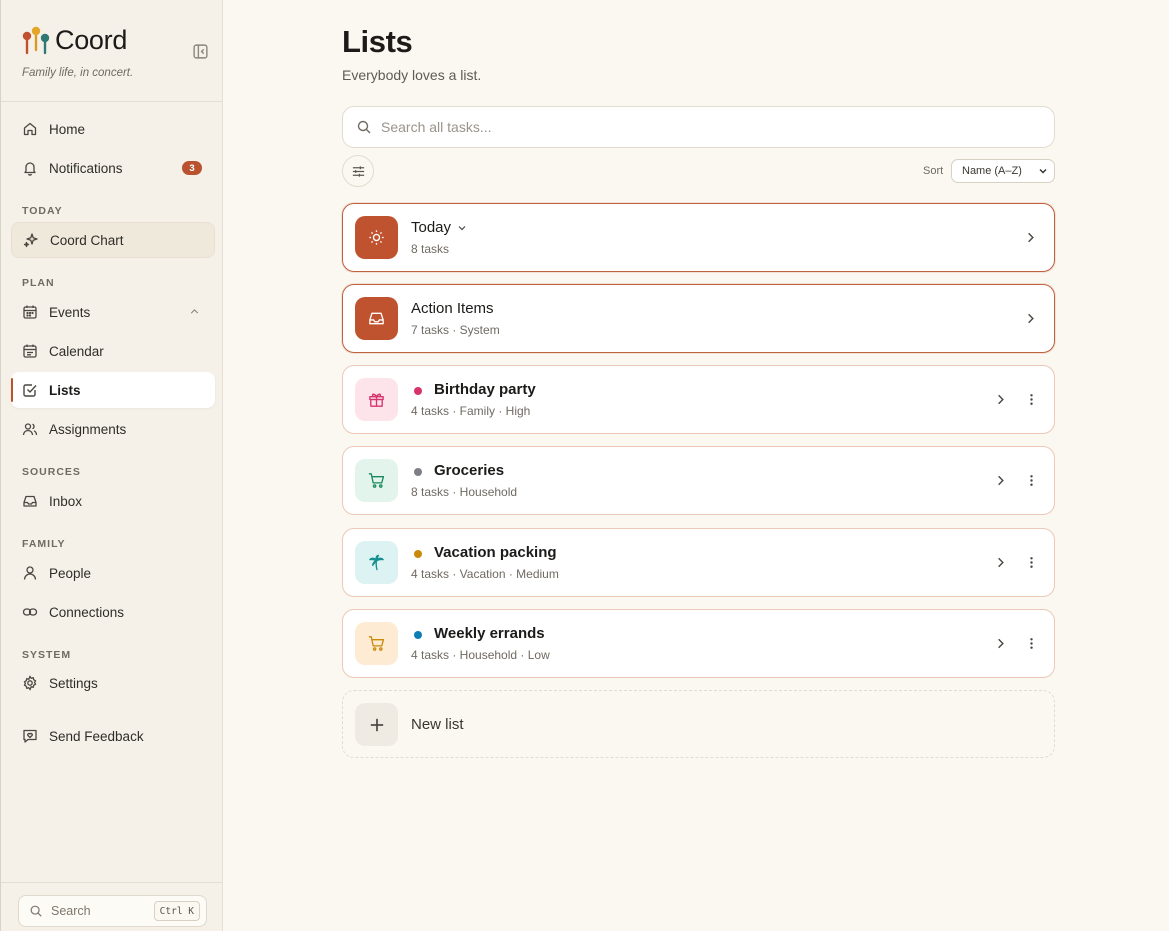 Image resolution: width=1169 pixels, height=931 pixels. What do you see at coordinates (66, 501) in the screenshot?
I see `sidebar-item-label: Inbox` at bounding box center [66, 501].